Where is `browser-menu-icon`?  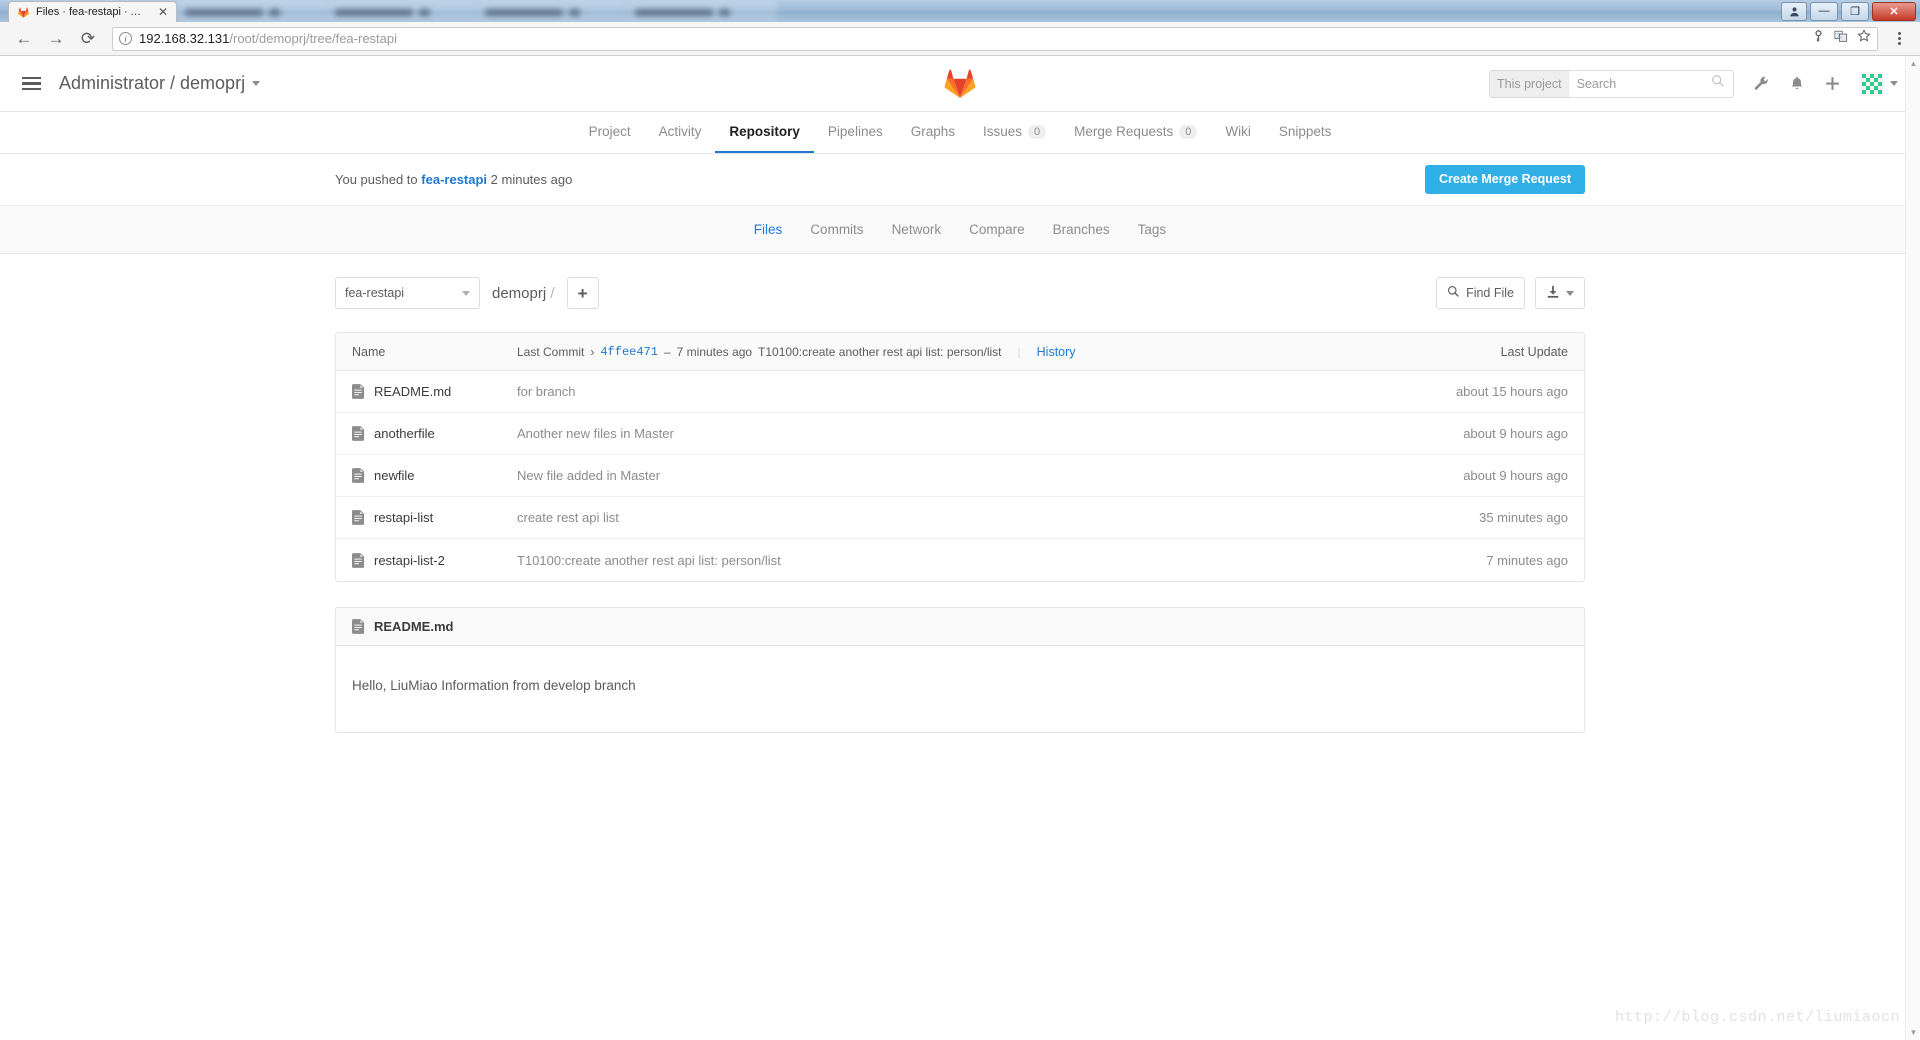
browser-menu-icon is located at coordinates (1899, 38).